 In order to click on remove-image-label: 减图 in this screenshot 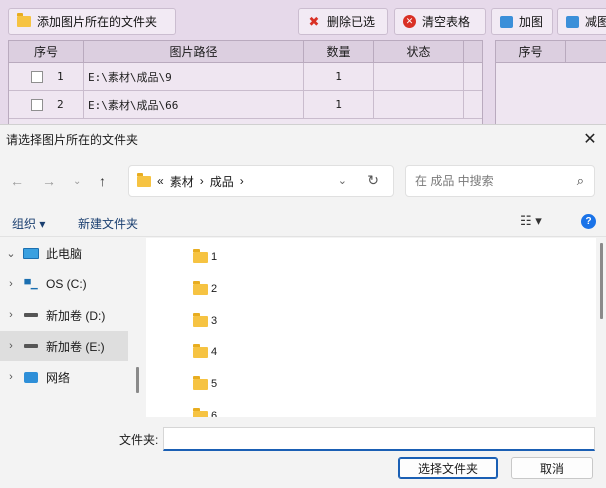, I will do `click(595, 22)`.